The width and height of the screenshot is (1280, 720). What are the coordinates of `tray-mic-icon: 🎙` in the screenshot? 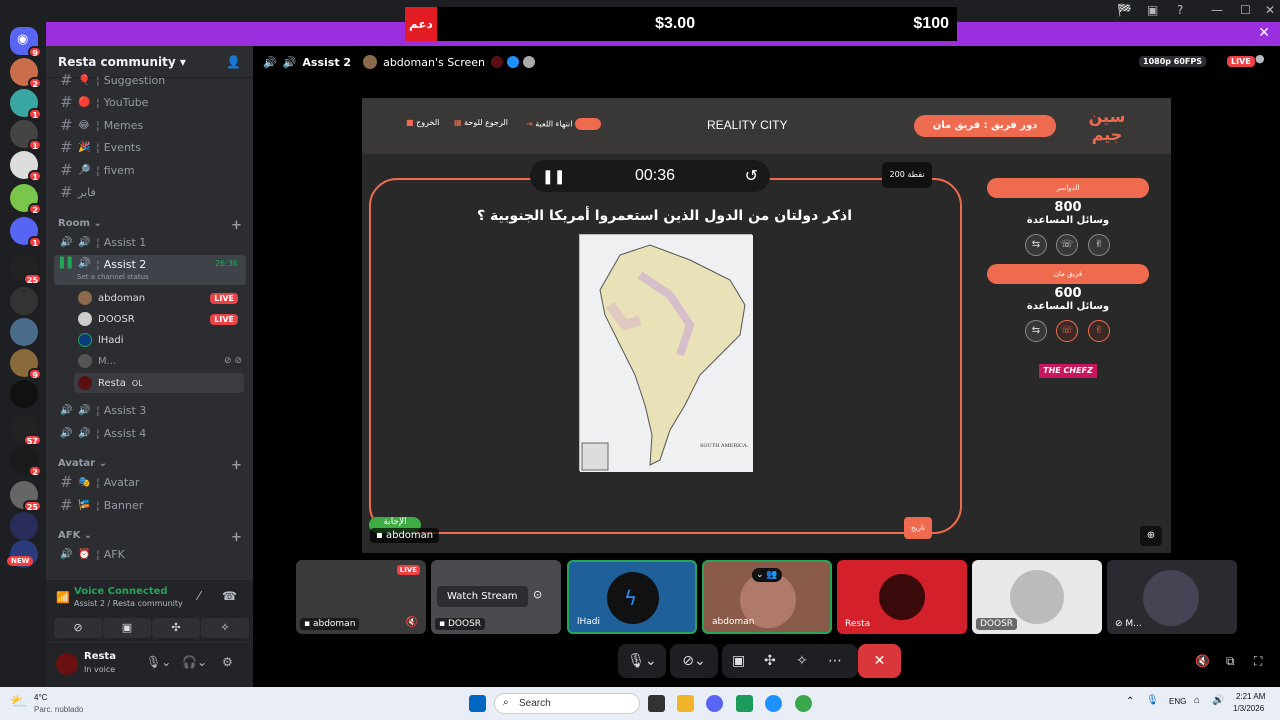 It's located at (1152, 700).